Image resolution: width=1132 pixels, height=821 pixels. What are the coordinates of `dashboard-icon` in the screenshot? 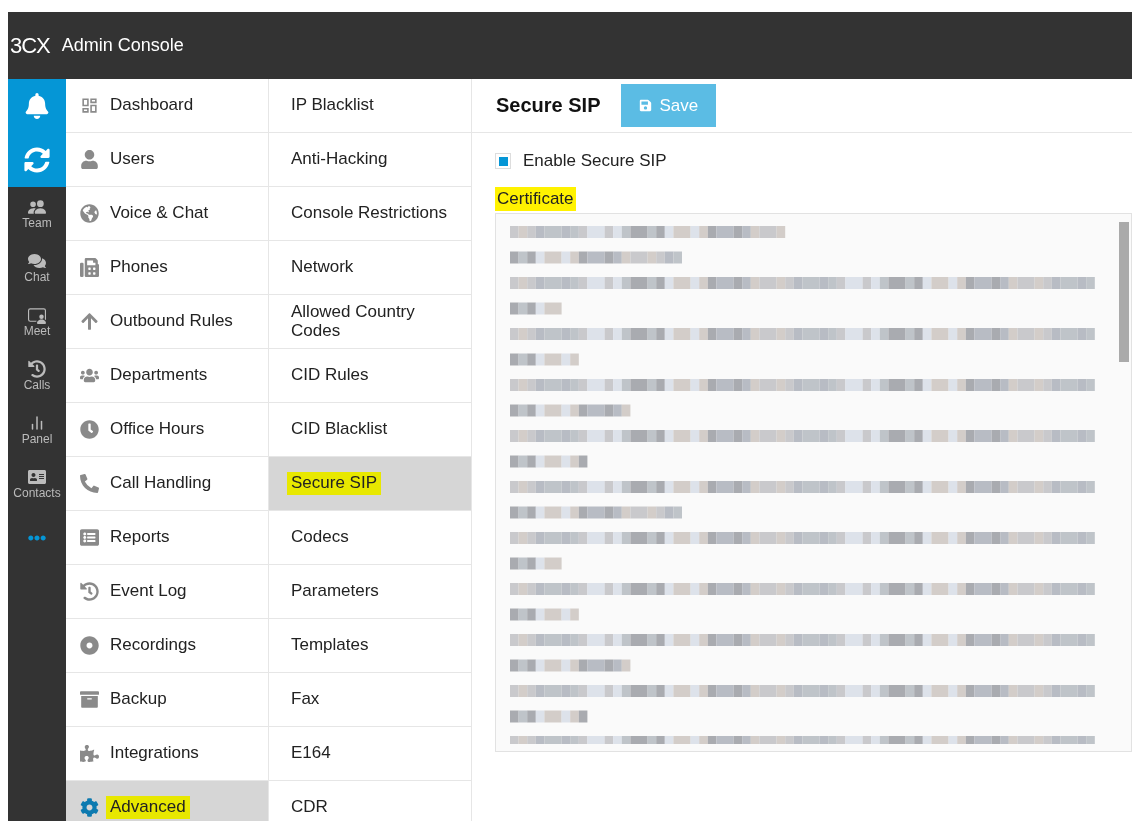 It's located at (89, 105).